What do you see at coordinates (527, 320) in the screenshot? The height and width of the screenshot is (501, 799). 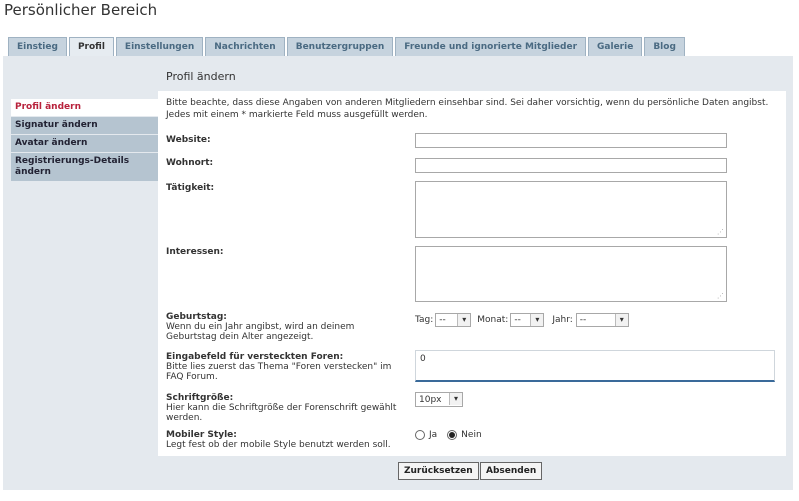 I see `monat-select: -- ▾` at bounding box center [527, 320].